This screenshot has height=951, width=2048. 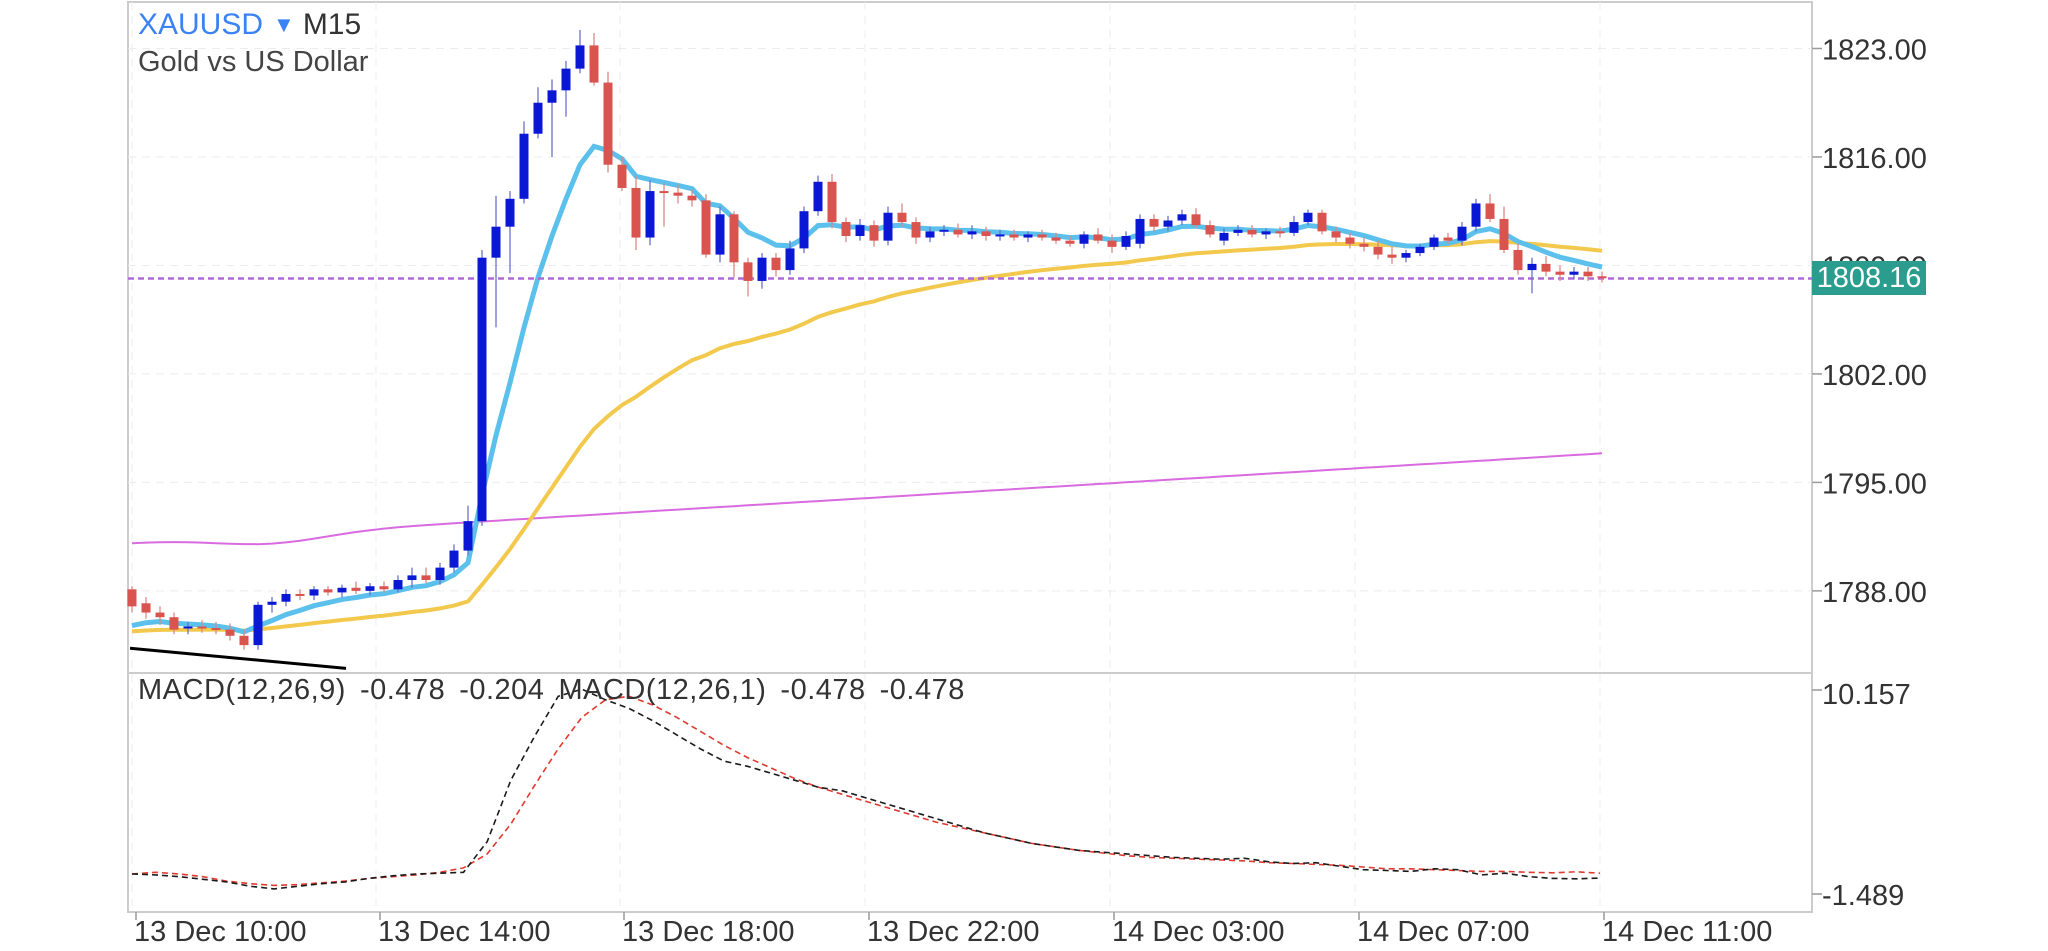 I want to click on dropdown-arrow-icon: ▼, so click(x=284, y=24).